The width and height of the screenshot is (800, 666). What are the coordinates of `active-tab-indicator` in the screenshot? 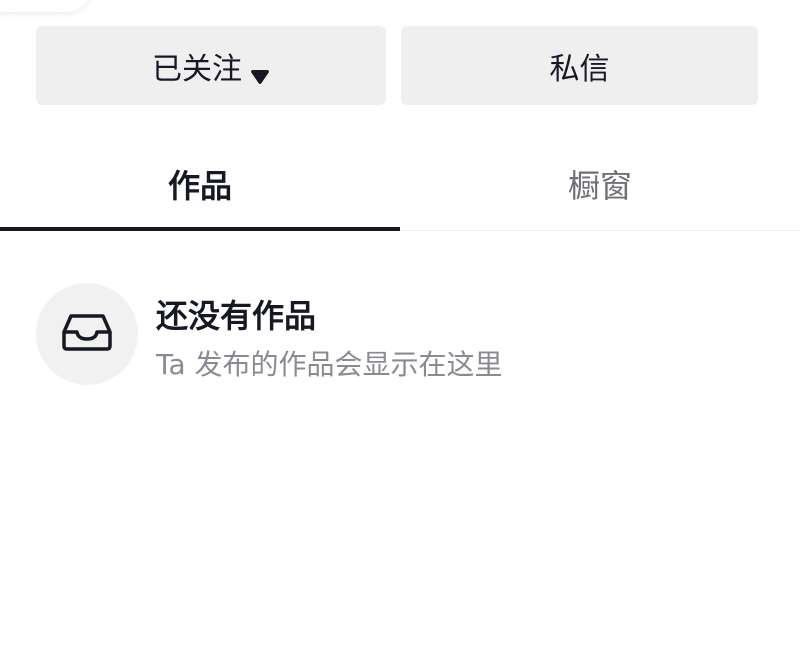 It's located at (200, 229).